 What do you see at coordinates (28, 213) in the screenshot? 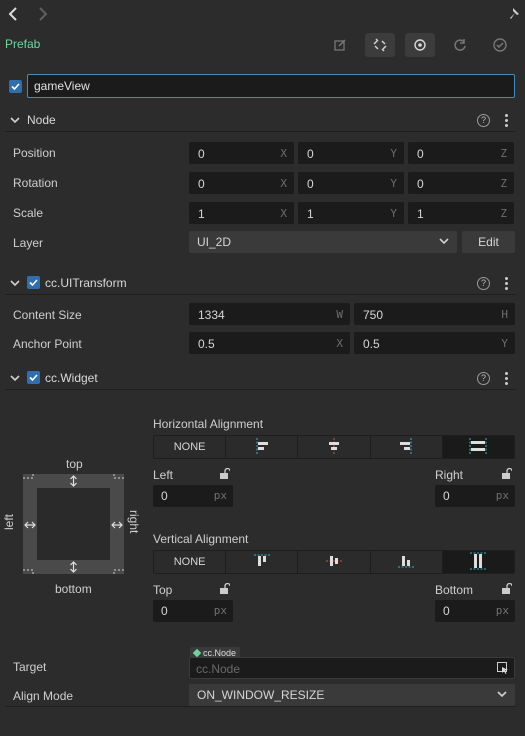
I see `scale-label: Scale` at bounding box center [28, 213].